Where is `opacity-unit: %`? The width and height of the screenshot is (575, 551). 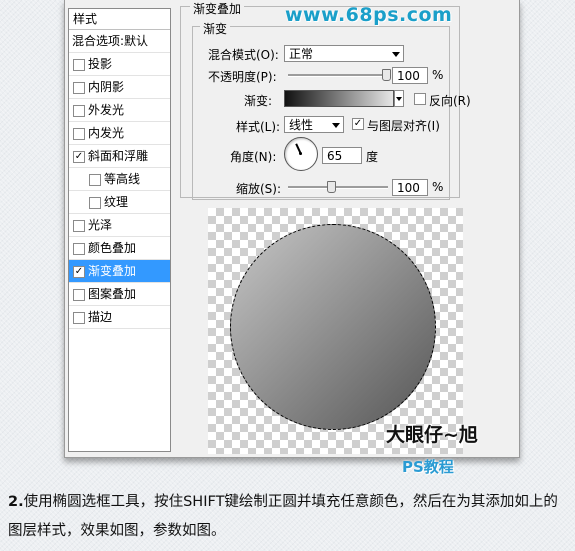 opacity-unit: % is located at coordinates (438, 75).